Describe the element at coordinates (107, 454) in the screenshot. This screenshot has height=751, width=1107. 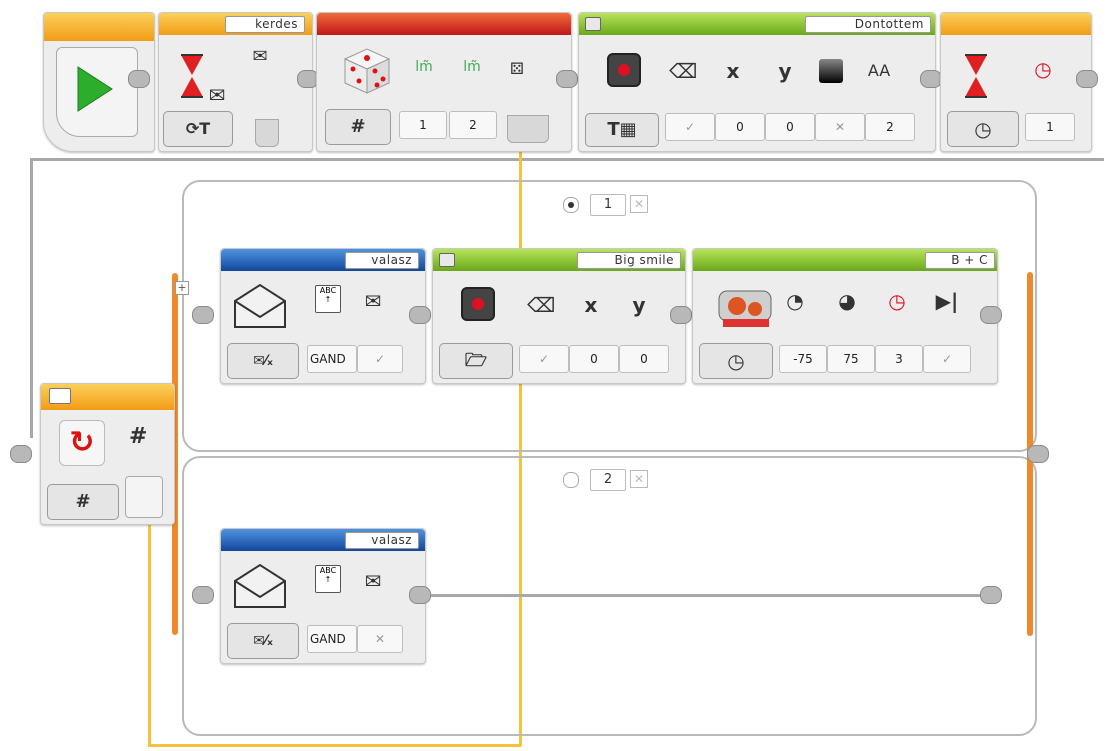
I see `switch-block: ↻ # #` at that location.